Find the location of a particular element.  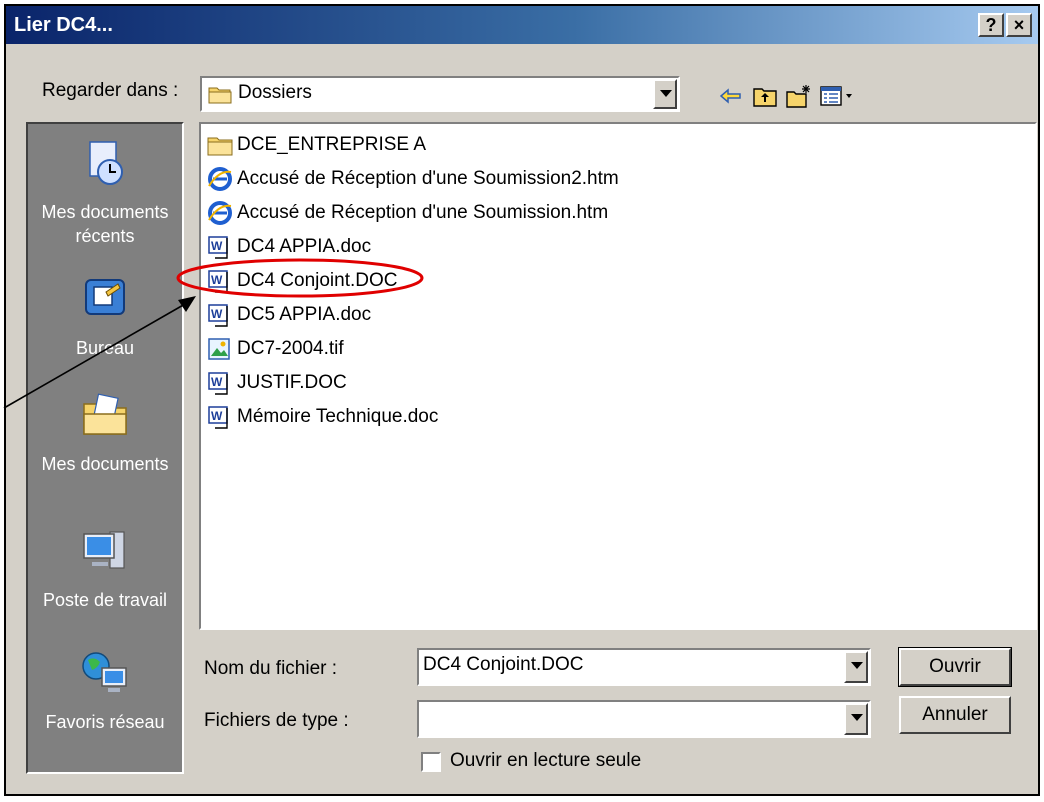

annotation-overlay is located at coordinates (213, 333).